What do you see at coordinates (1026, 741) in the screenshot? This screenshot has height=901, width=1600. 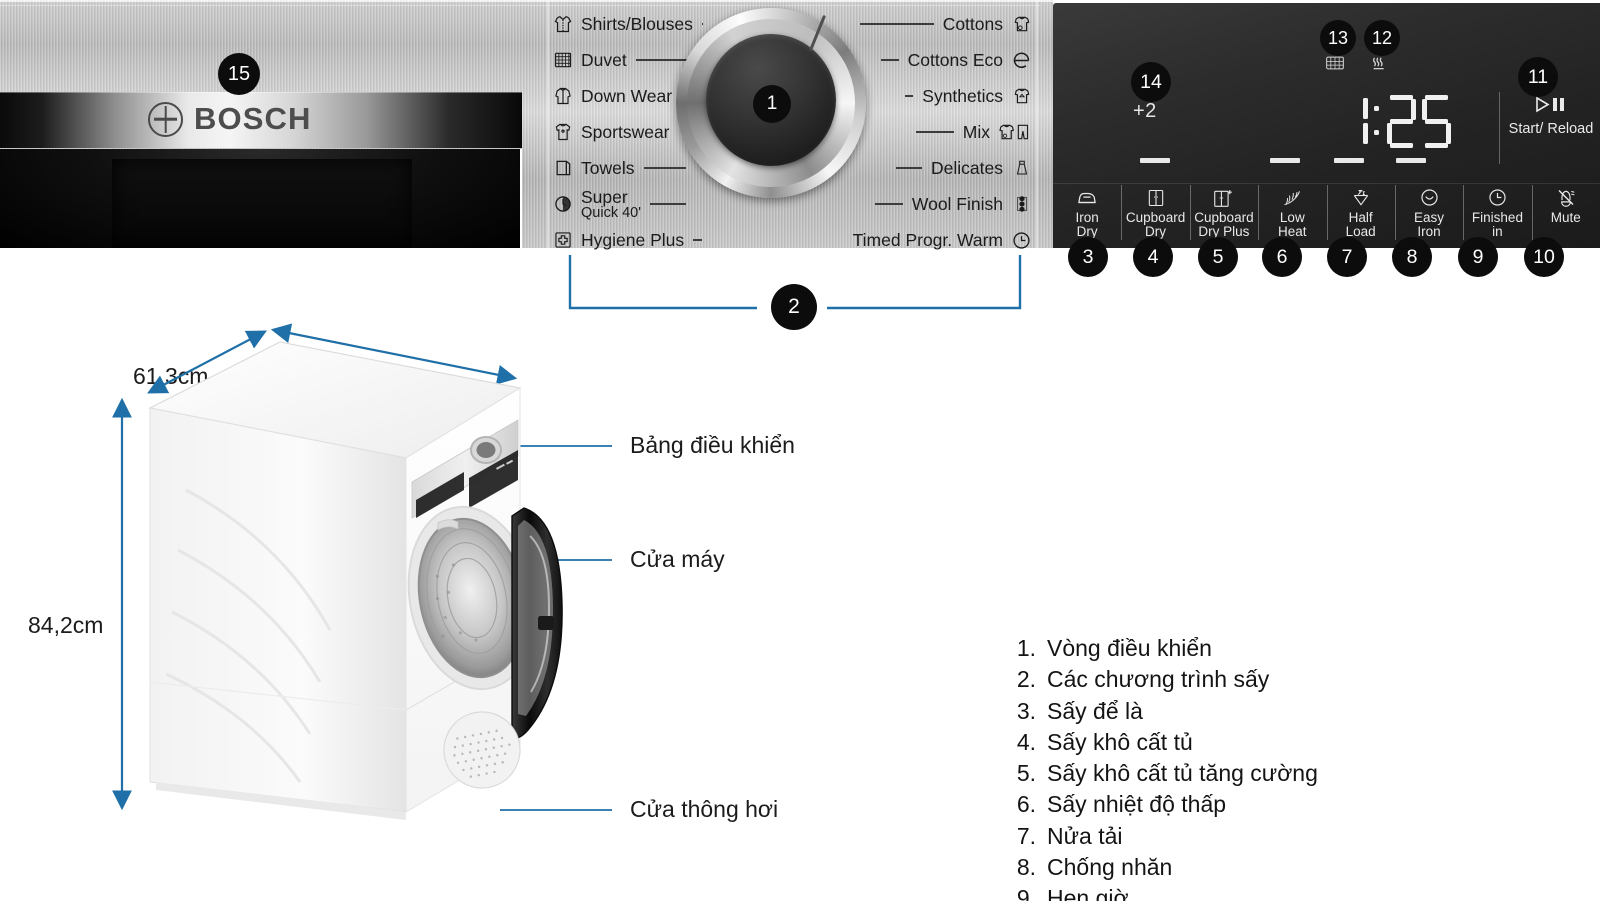 I see `legend-number: 4.` at bounding box center [1026, 741].